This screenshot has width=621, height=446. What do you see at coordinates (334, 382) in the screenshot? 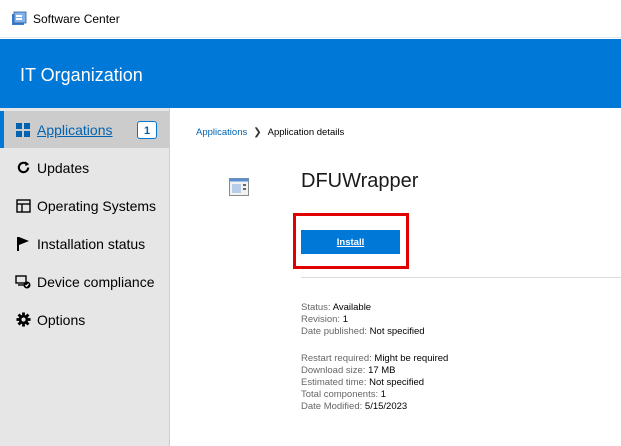
I see `detail-key: Estimated time:` at bounding box center [334, 382].